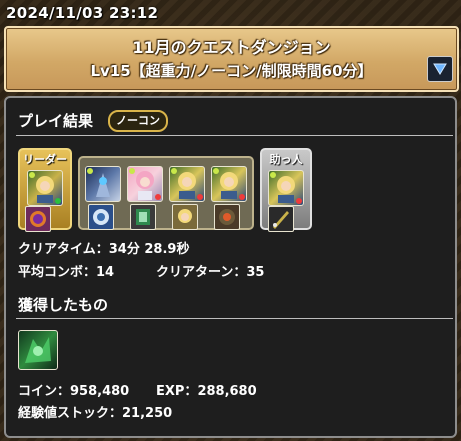 The image size is (461, 441). I want to click on exp-stock-label: 経験値ストック：, so click(70, 413).